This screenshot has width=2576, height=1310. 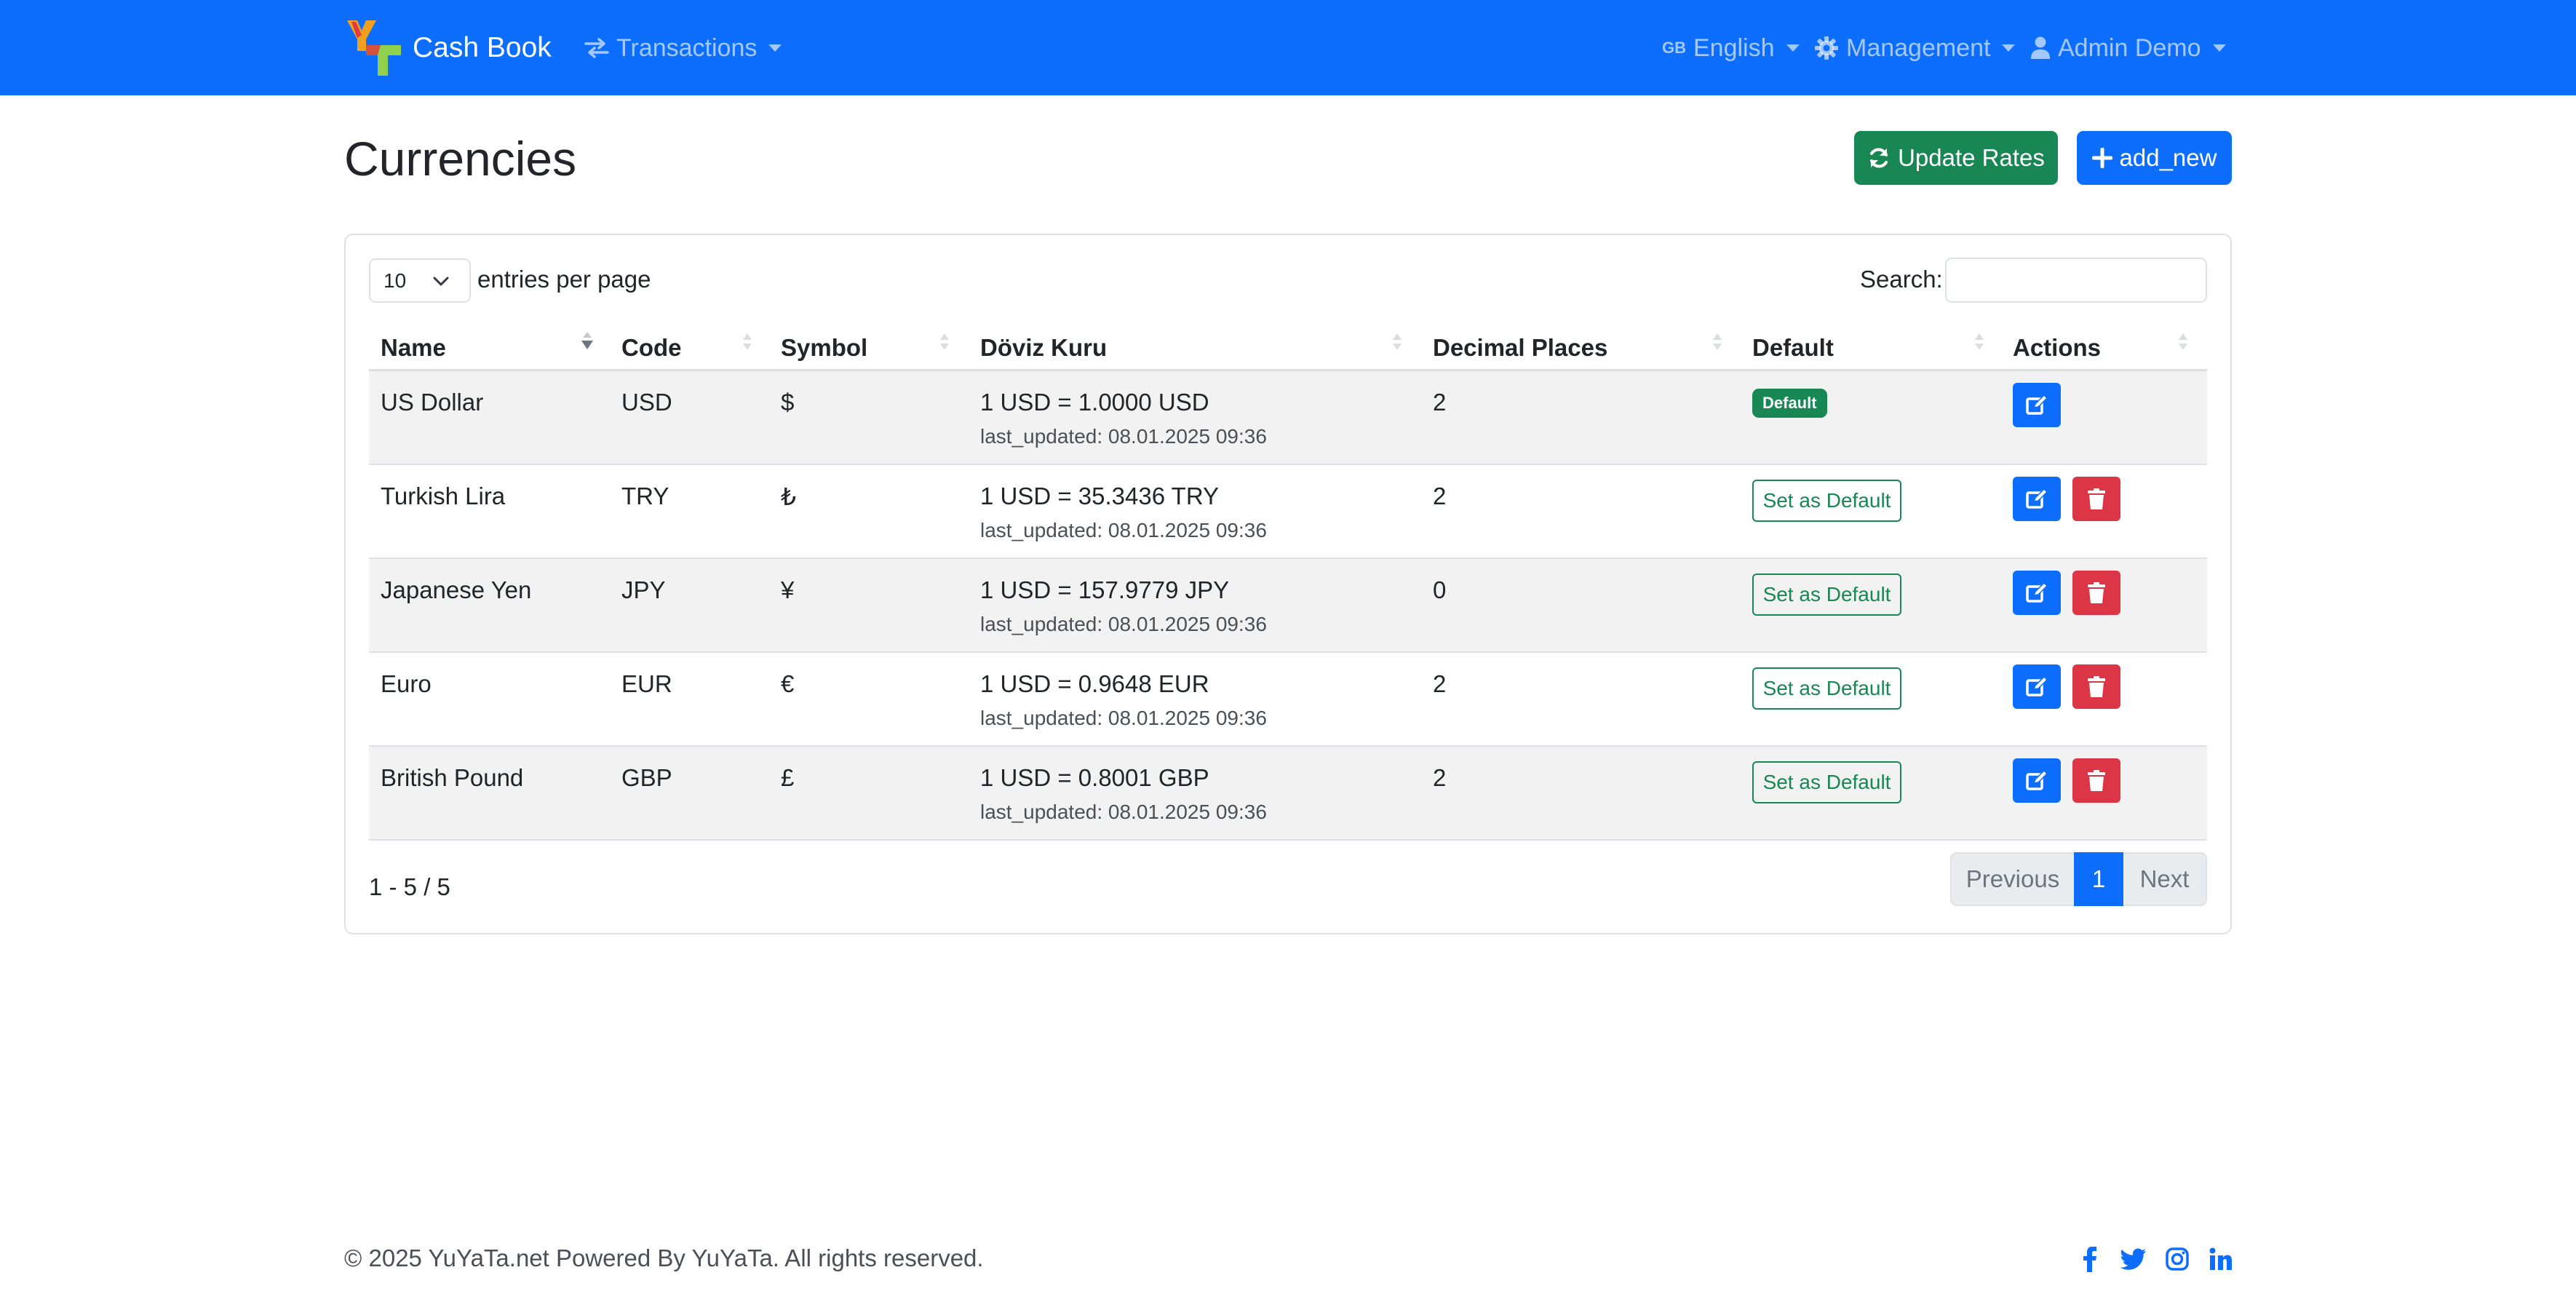 I want to click on entries-per-page-select: 10, so click(x=420, y=280).